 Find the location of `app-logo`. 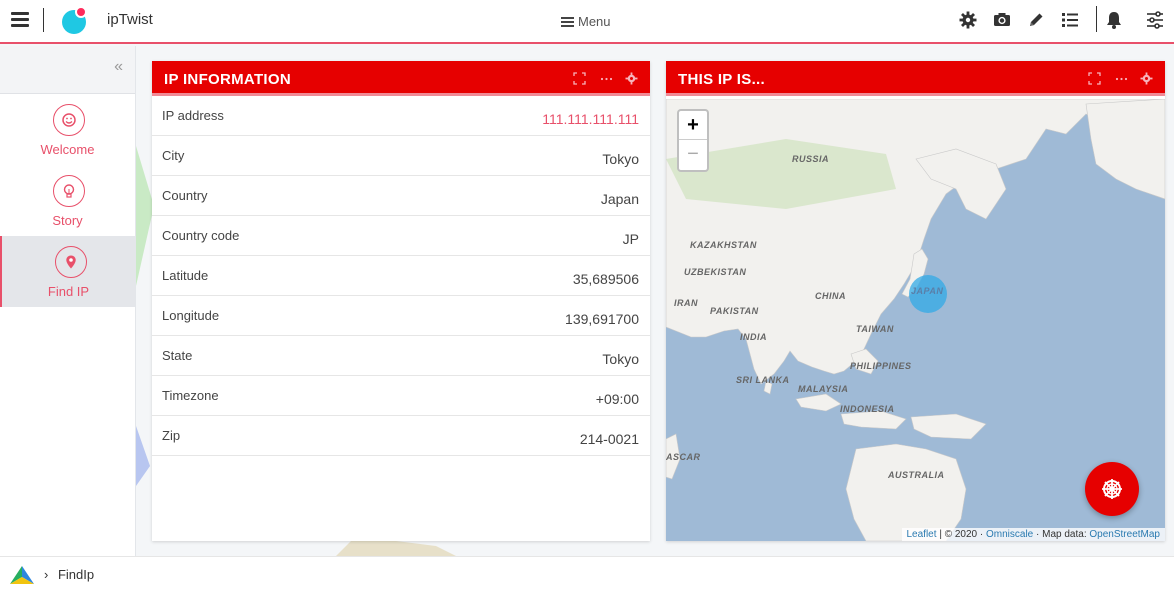

app-logo is located at coordinates (74, 20).